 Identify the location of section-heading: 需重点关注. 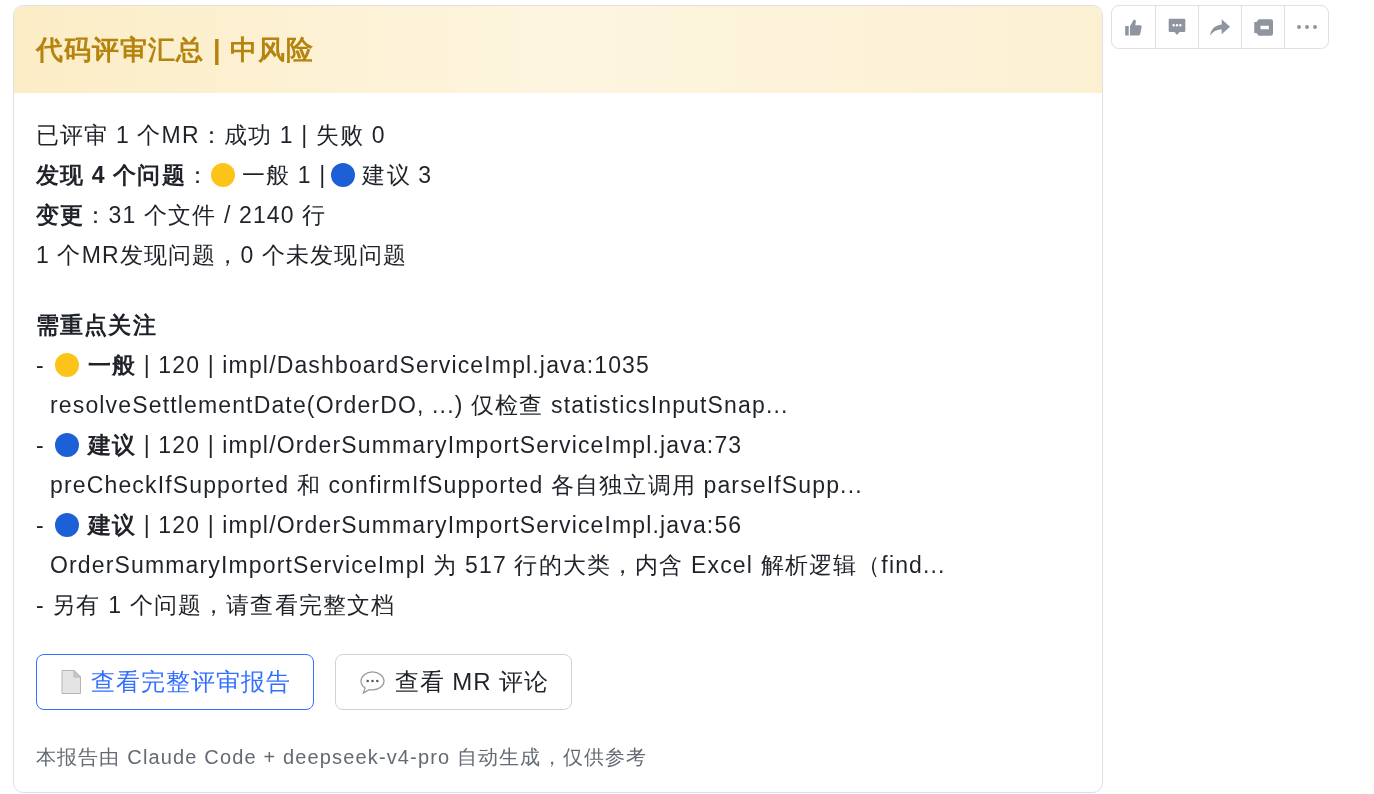
(96, 325).